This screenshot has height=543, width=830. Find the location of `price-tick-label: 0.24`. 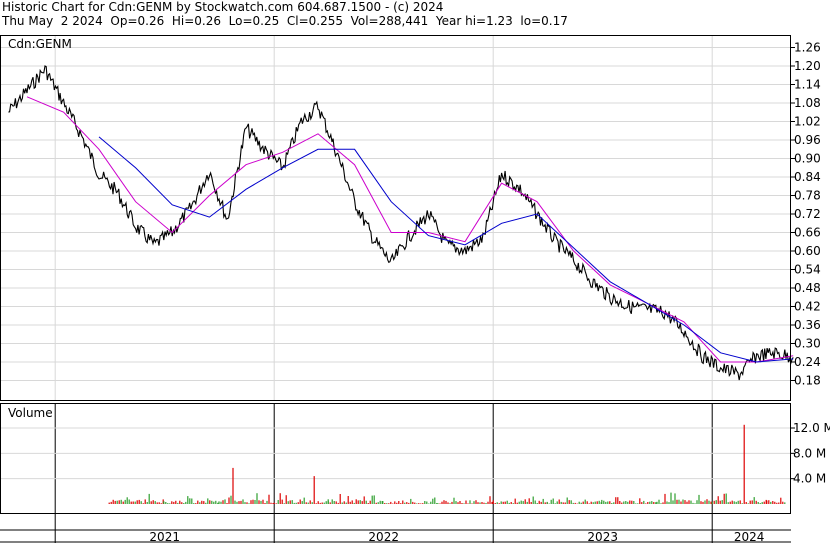

price-tick-label: 0.24 is located at coordinates (807, 362).